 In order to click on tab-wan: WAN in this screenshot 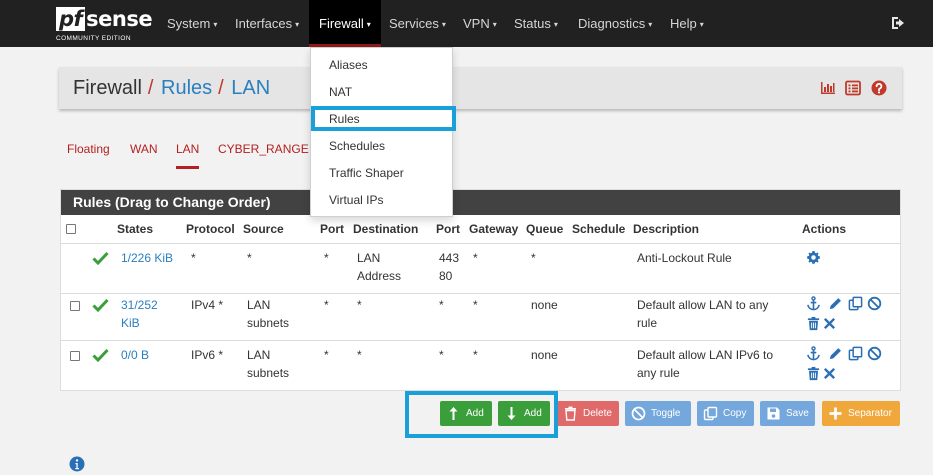, I will do `click(144, 155)`.